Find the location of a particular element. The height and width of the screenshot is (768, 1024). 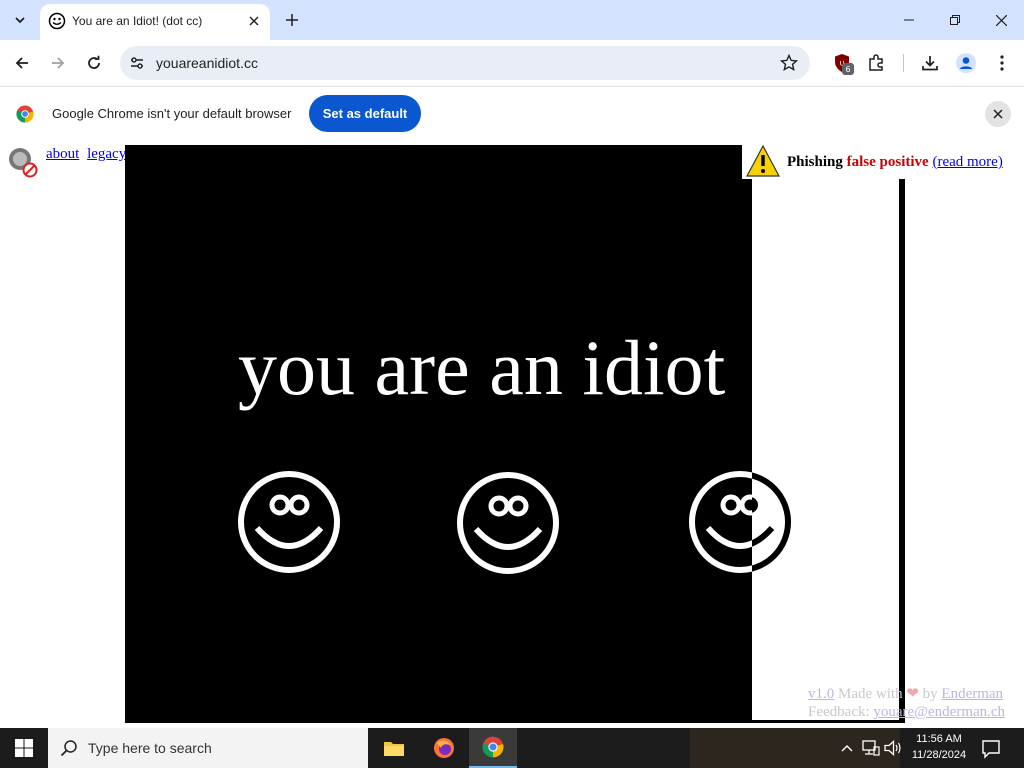

chevron-down-icon is located at coordinates (20, 20).